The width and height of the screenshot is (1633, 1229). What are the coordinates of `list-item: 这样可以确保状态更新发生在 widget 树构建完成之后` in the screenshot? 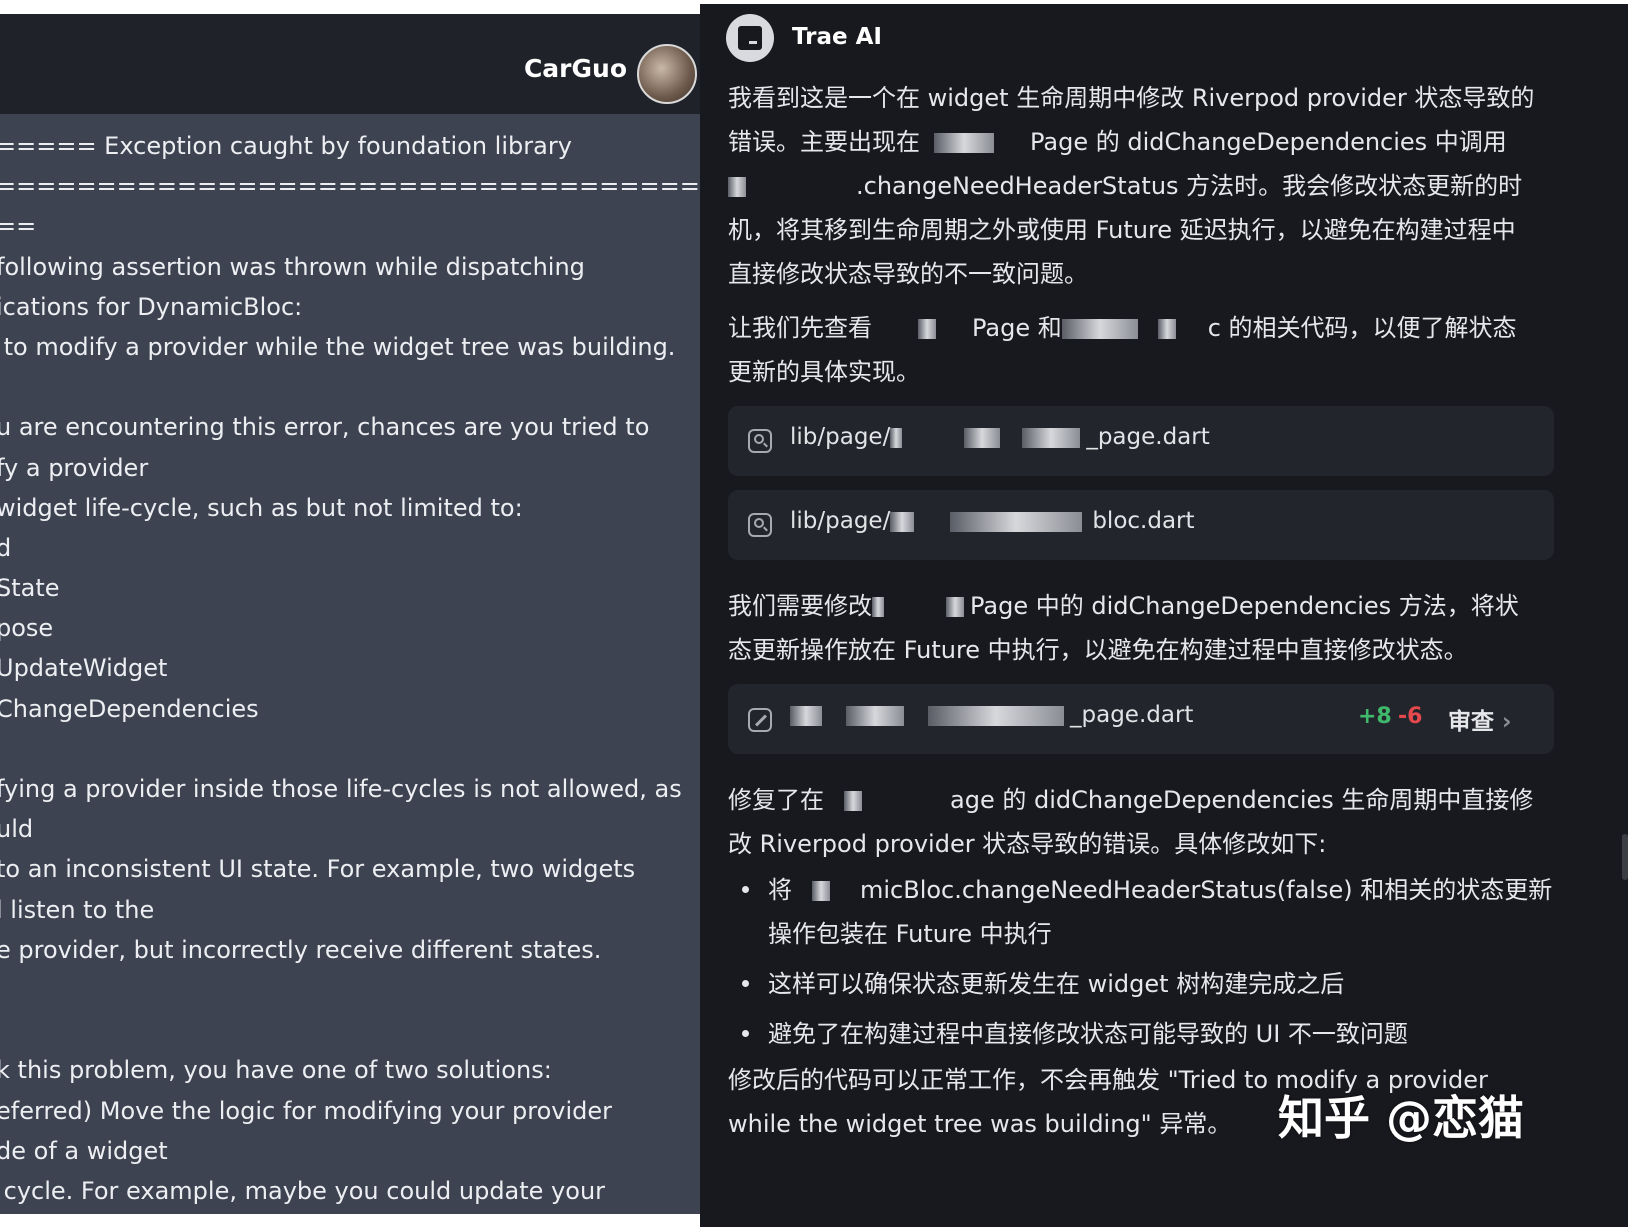 It's located at (1168, 984).